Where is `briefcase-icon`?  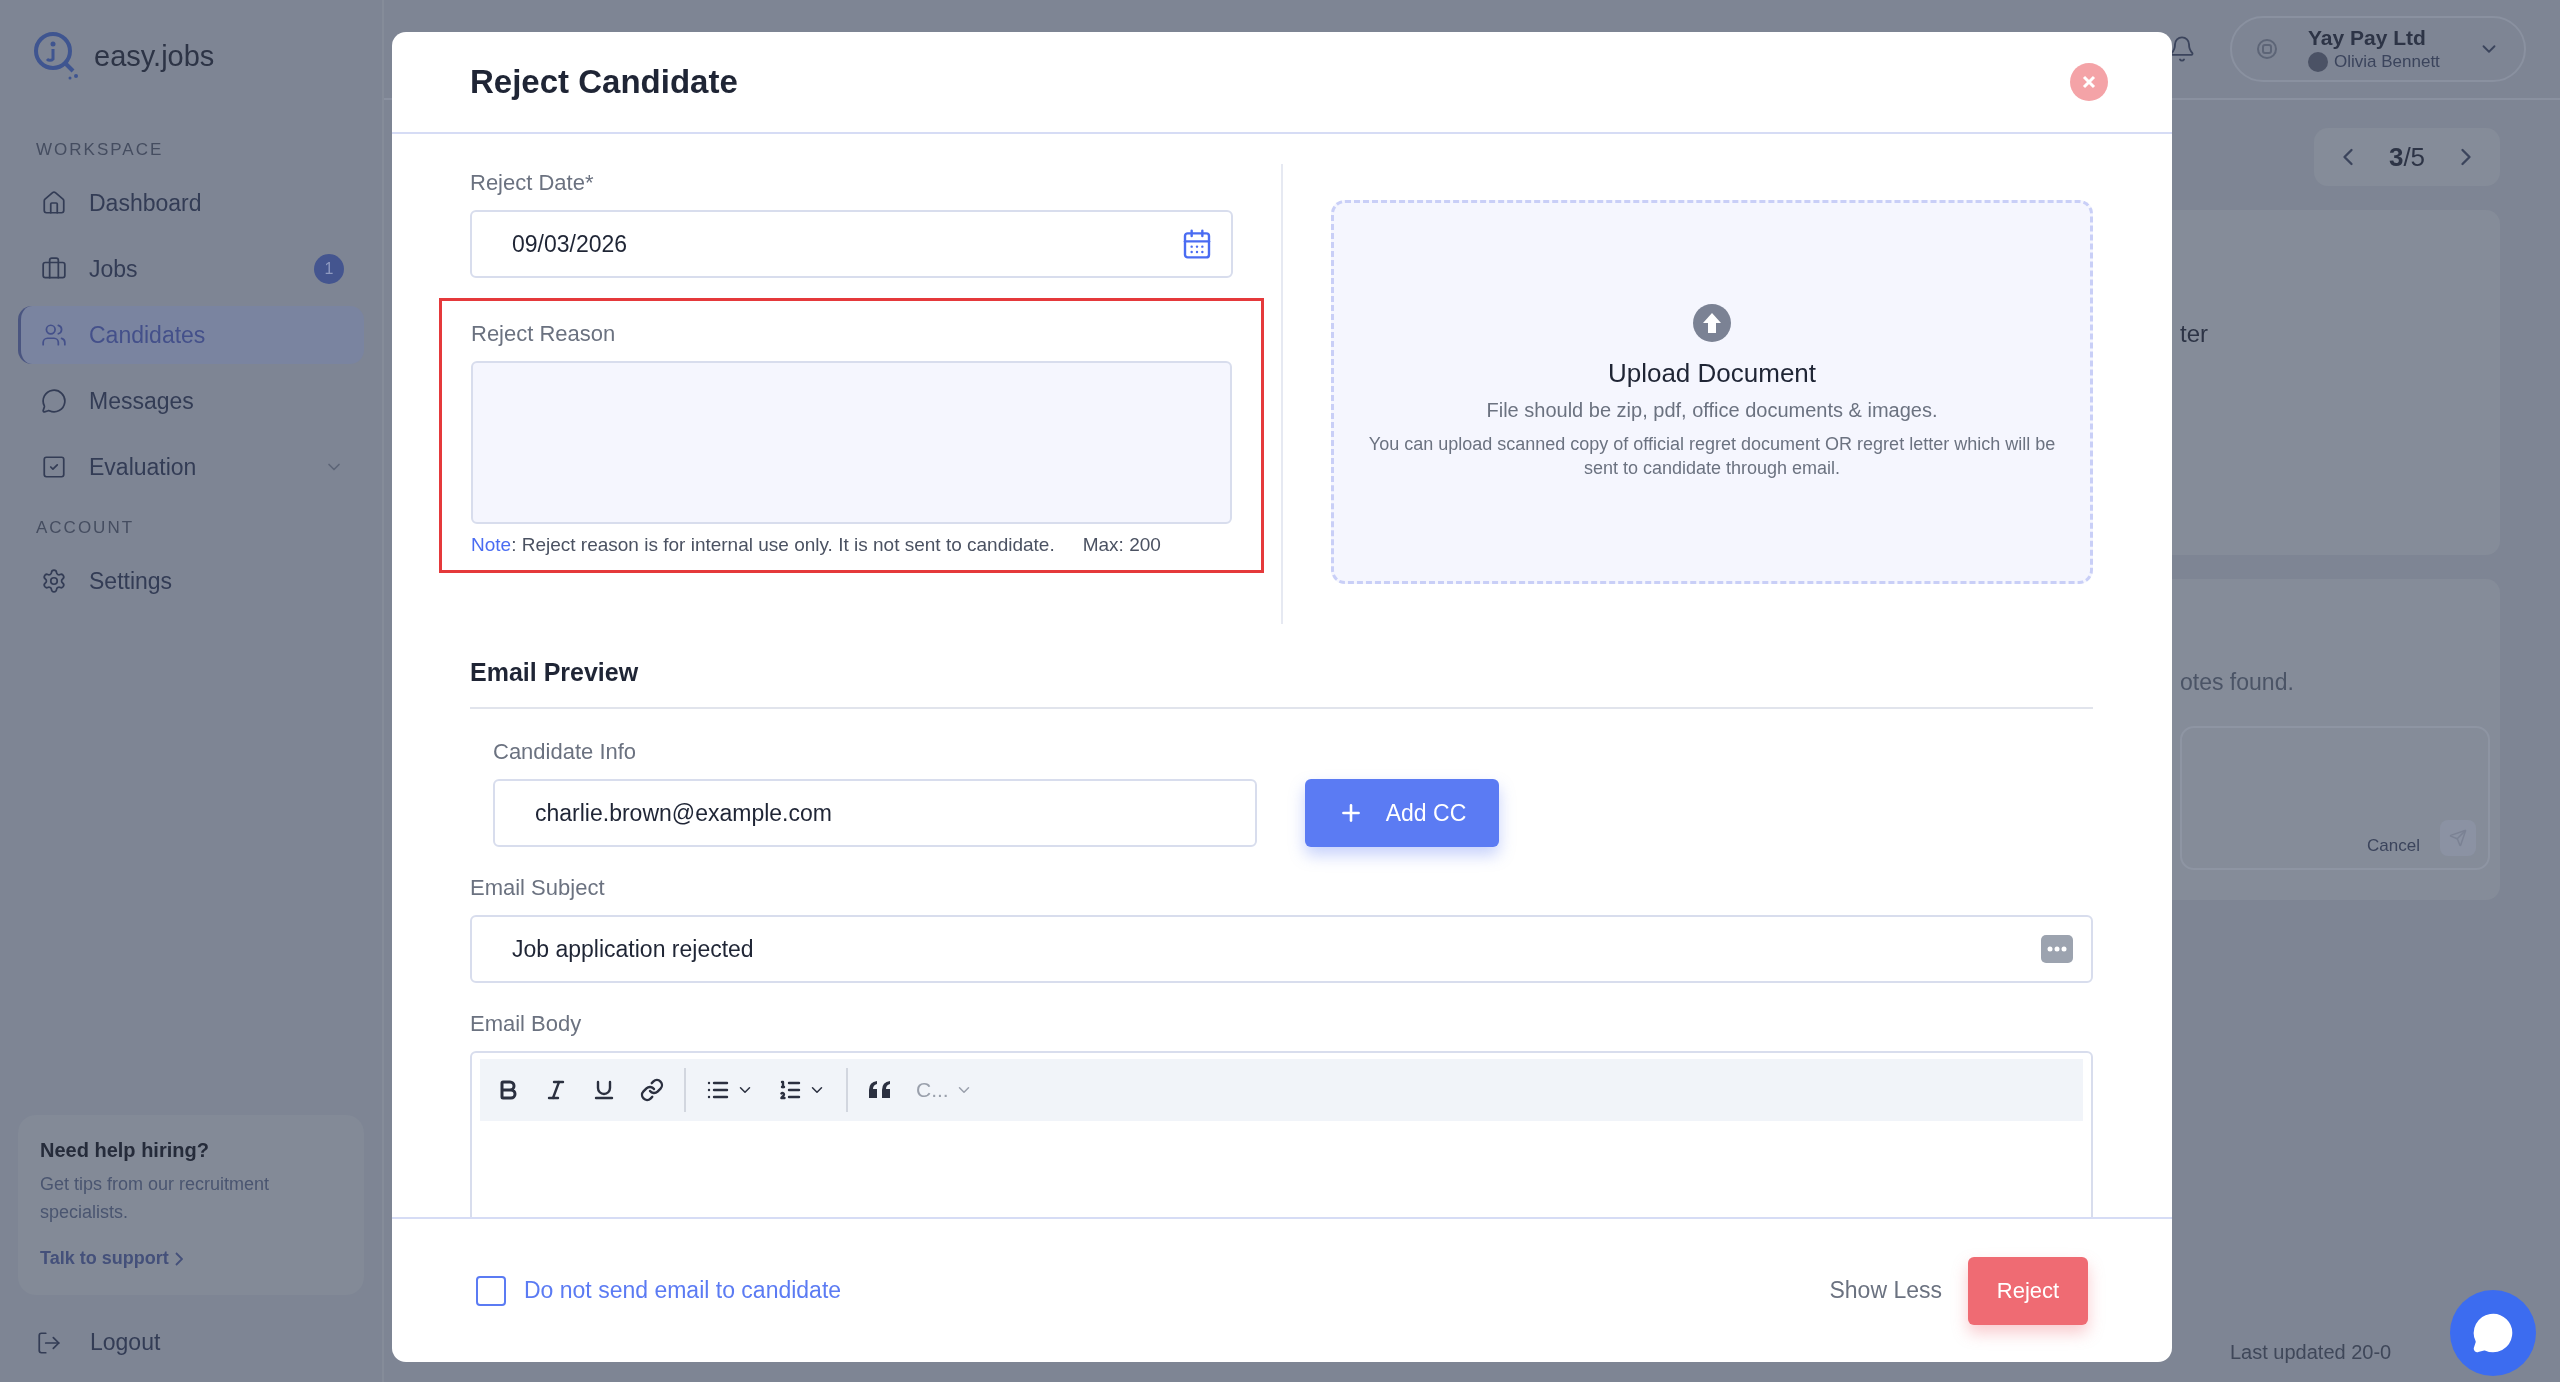 briefcase-icon is located at coordinates (54, 269).